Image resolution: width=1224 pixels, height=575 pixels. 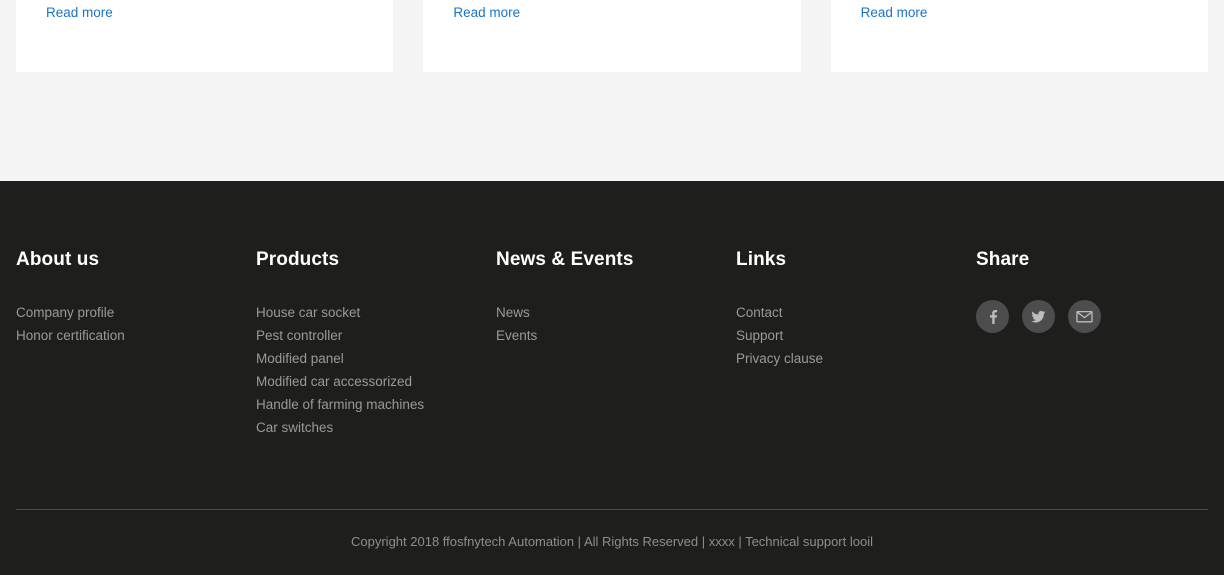 I want to click on list-item: Contact, so click(x=856, y=312).